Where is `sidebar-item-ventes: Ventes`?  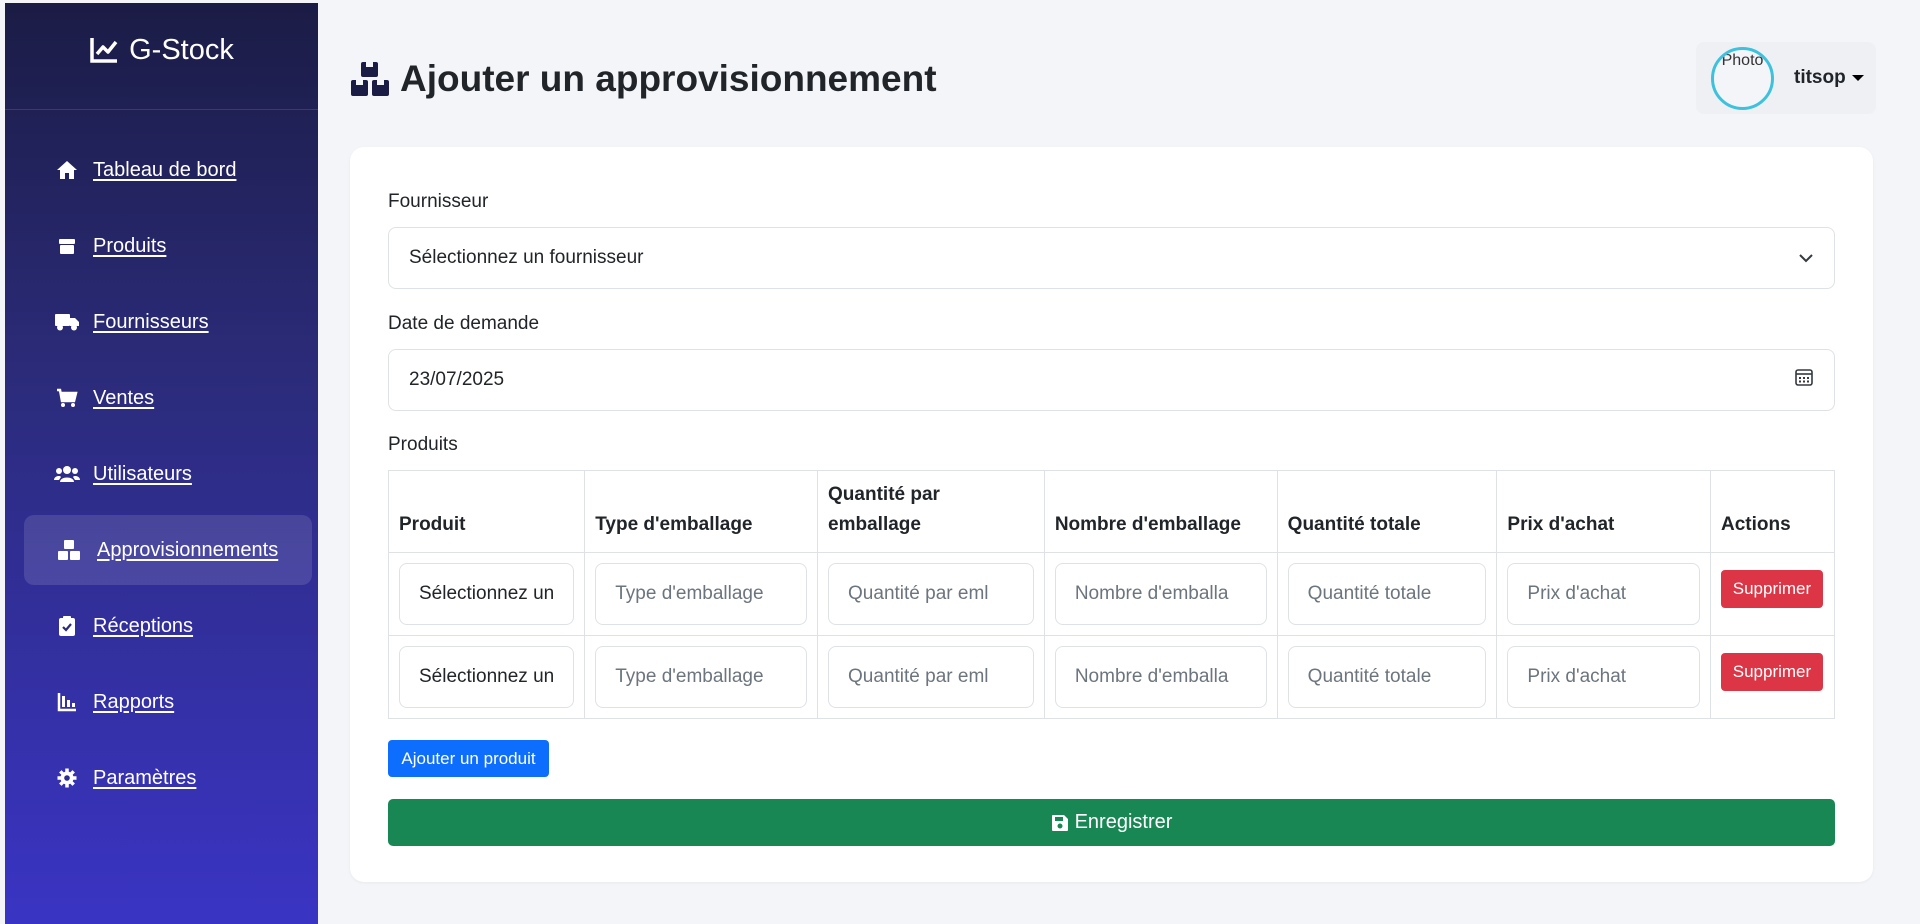 sidebar-item-ventes: Ventes is located at coordinates (168, 398).